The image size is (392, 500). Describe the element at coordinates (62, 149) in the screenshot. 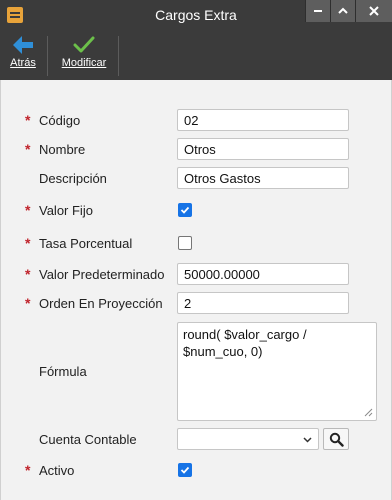

I see `nombre-label: Nombre` at that location.